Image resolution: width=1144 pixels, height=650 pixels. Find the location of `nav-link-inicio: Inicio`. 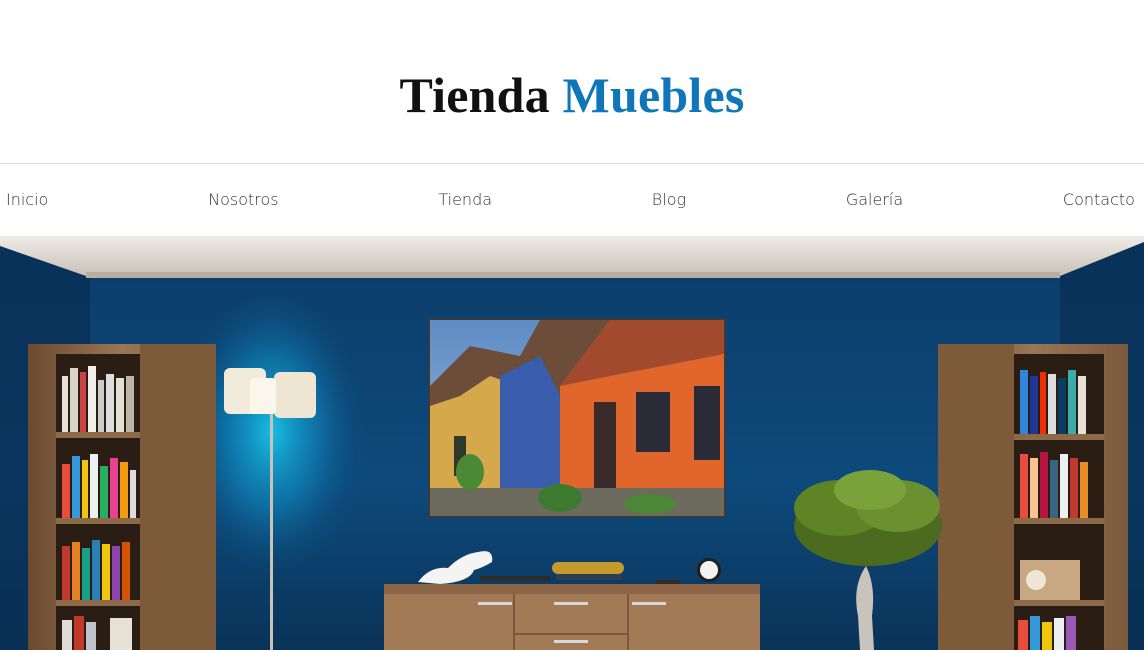

nav-link-inicio: Inicio is located at coordinates (27, 199).